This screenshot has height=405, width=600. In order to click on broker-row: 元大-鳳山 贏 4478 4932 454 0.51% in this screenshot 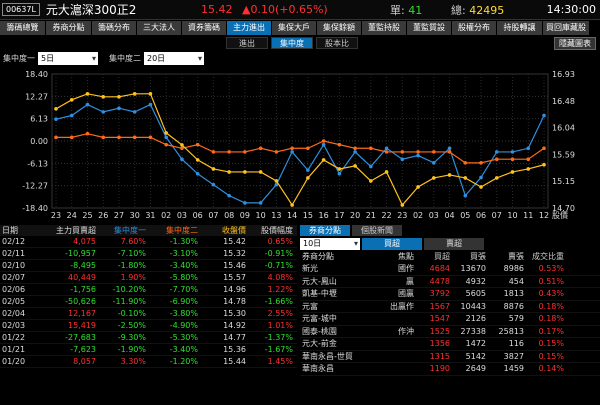, I will do `click(450, 282)`.